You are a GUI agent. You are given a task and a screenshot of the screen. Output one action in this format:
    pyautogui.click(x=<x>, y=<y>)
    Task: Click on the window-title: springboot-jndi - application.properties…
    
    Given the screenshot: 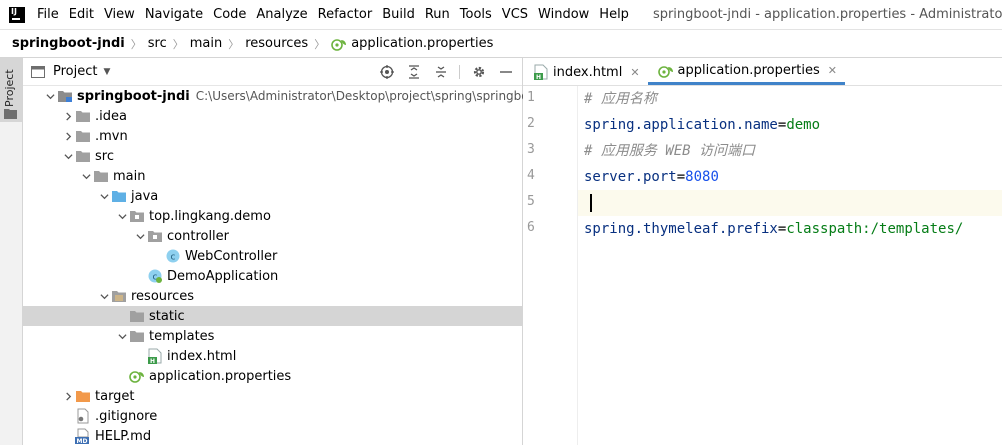 What is the action you would take?
    pyautogui.click(x=827, y=14)
    